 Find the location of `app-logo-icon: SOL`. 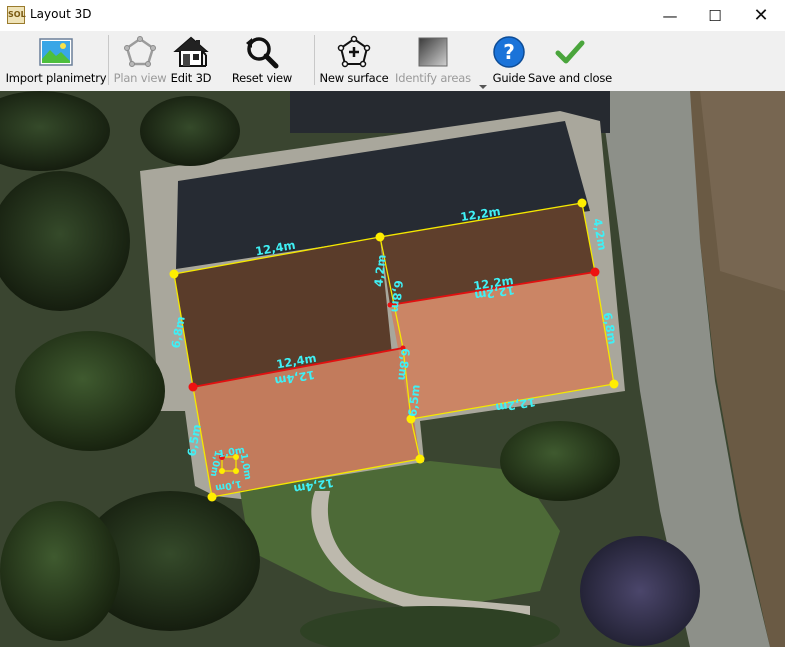

app-logo-icon: SOL is located at coordinates (16, 15).